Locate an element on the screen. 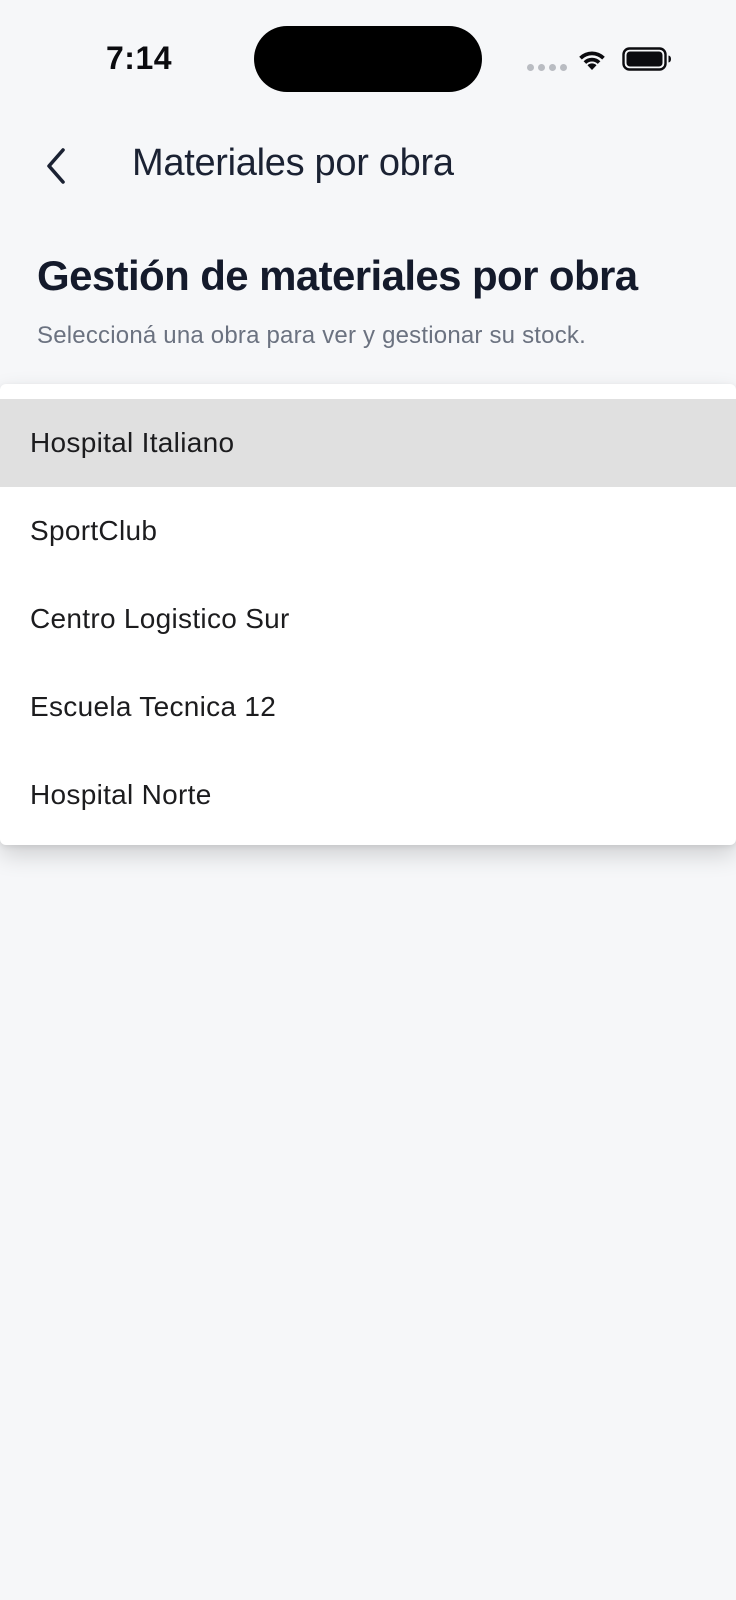  dynamic-island is located at coordinates (368, 59).